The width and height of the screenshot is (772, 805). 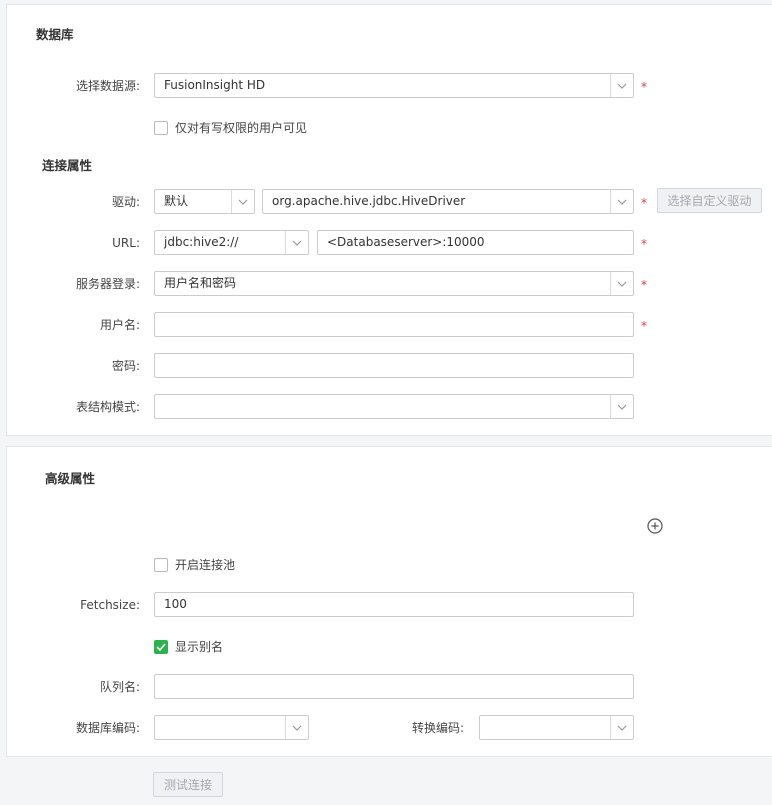 I want to click on checkmark-icon, so click(x=161, y=647).